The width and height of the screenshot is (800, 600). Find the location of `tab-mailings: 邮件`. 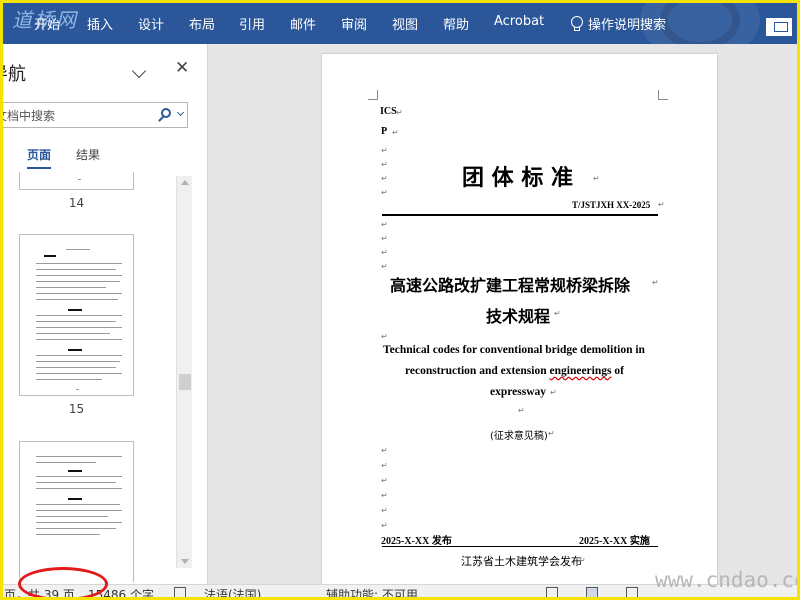

tab-mailings: 邮件 is located at coordinates (303, 23).